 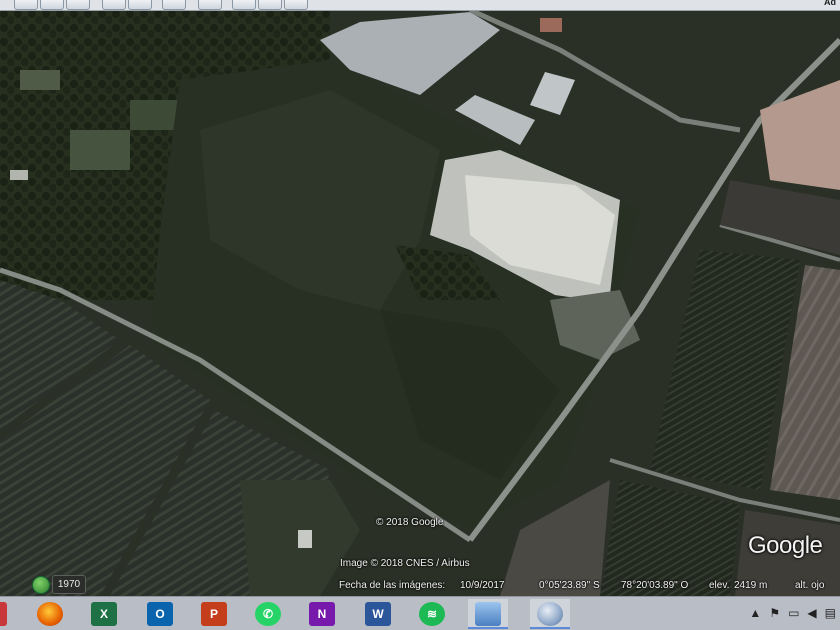 What do you see at coordinates (405, 563) in the screenshot?
I see `imagery-copyright: Image © 2018 CNES / Airbus` at bounding box center [405, 563].